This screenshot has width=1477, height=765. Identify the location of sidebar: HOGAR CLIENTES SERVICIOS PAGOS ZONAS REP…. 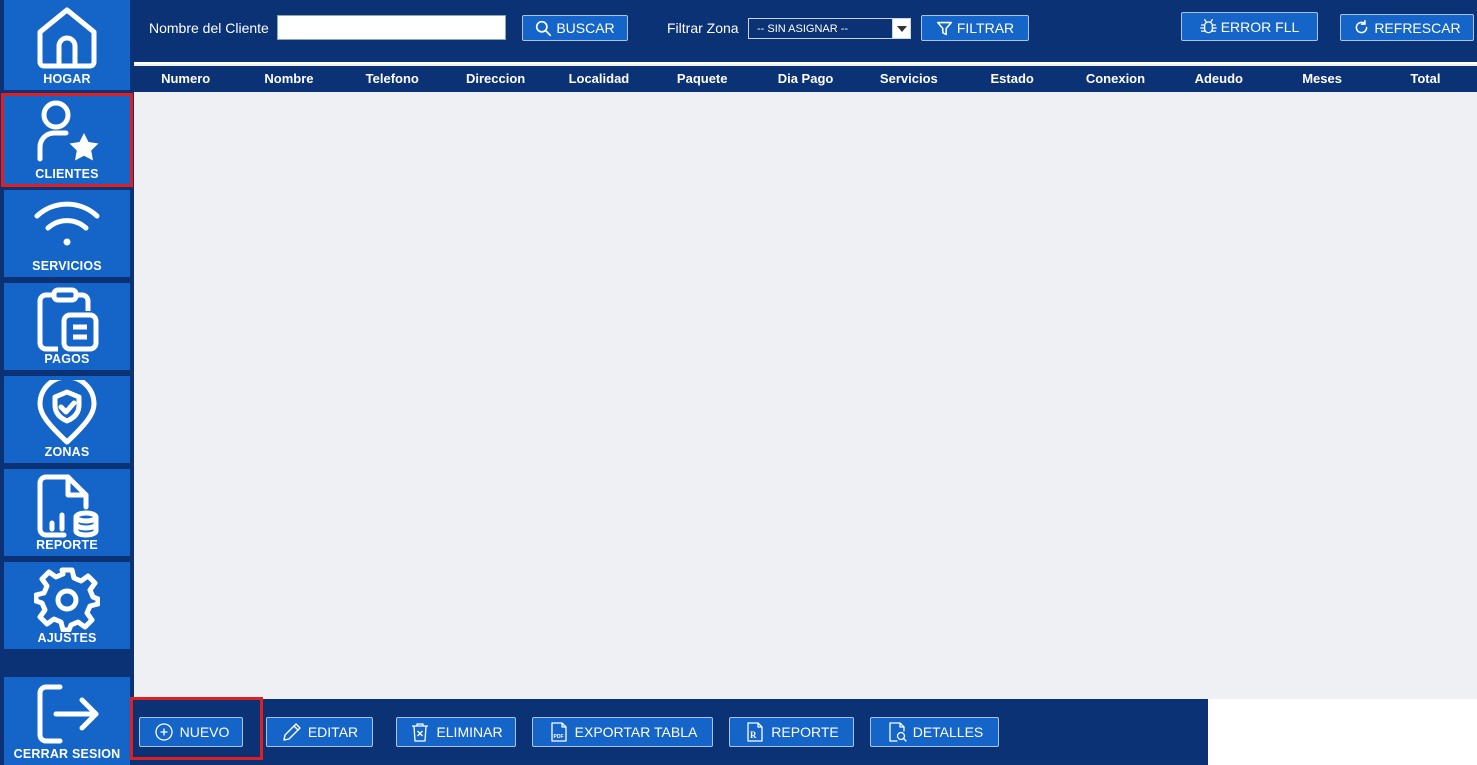
(67, 382).